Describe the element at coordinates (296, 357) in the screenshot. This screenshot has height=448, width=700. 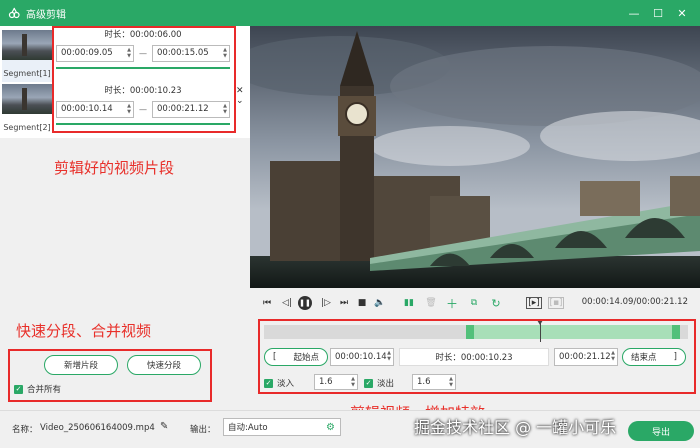
I see `set-start-button: [ 起始点` at that location.